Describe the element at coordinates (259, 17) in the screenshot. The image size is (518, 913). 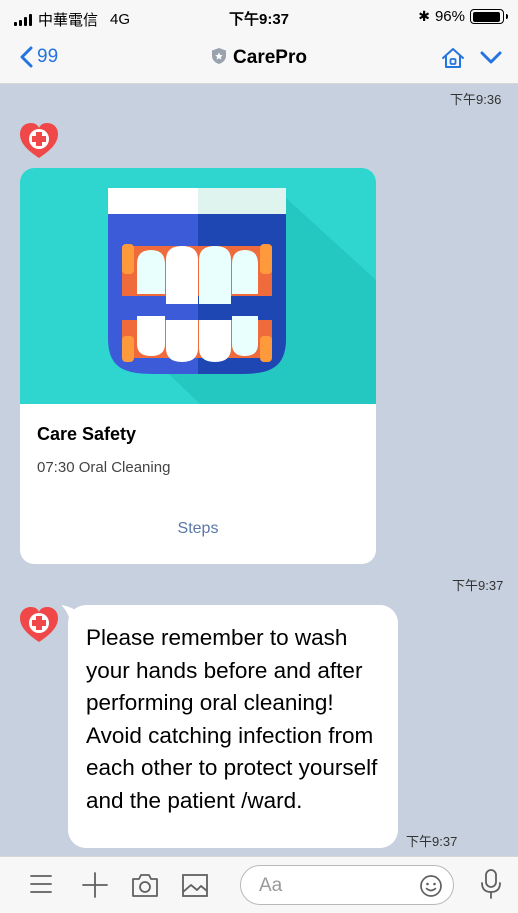
I see `status-bar: 中華電信 4G 下午9:37 ✱ 96%` at that location.